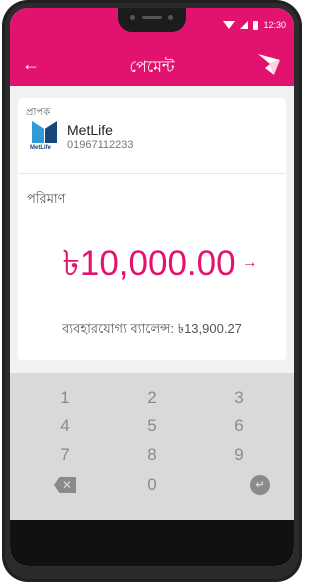 This screenshot has width=320, height=585. Describe the element at coordinates (132, 17) in the screenshot. I see `camera-icon` at that location.